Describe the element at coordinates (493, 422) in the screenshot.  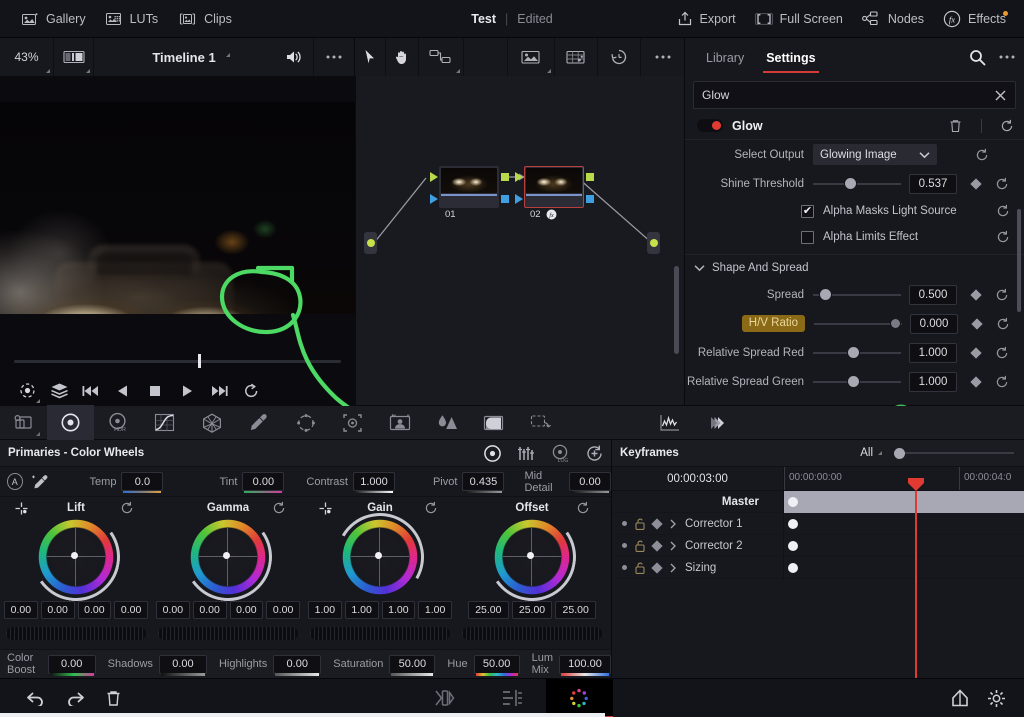
I see `palette-key` at that location.